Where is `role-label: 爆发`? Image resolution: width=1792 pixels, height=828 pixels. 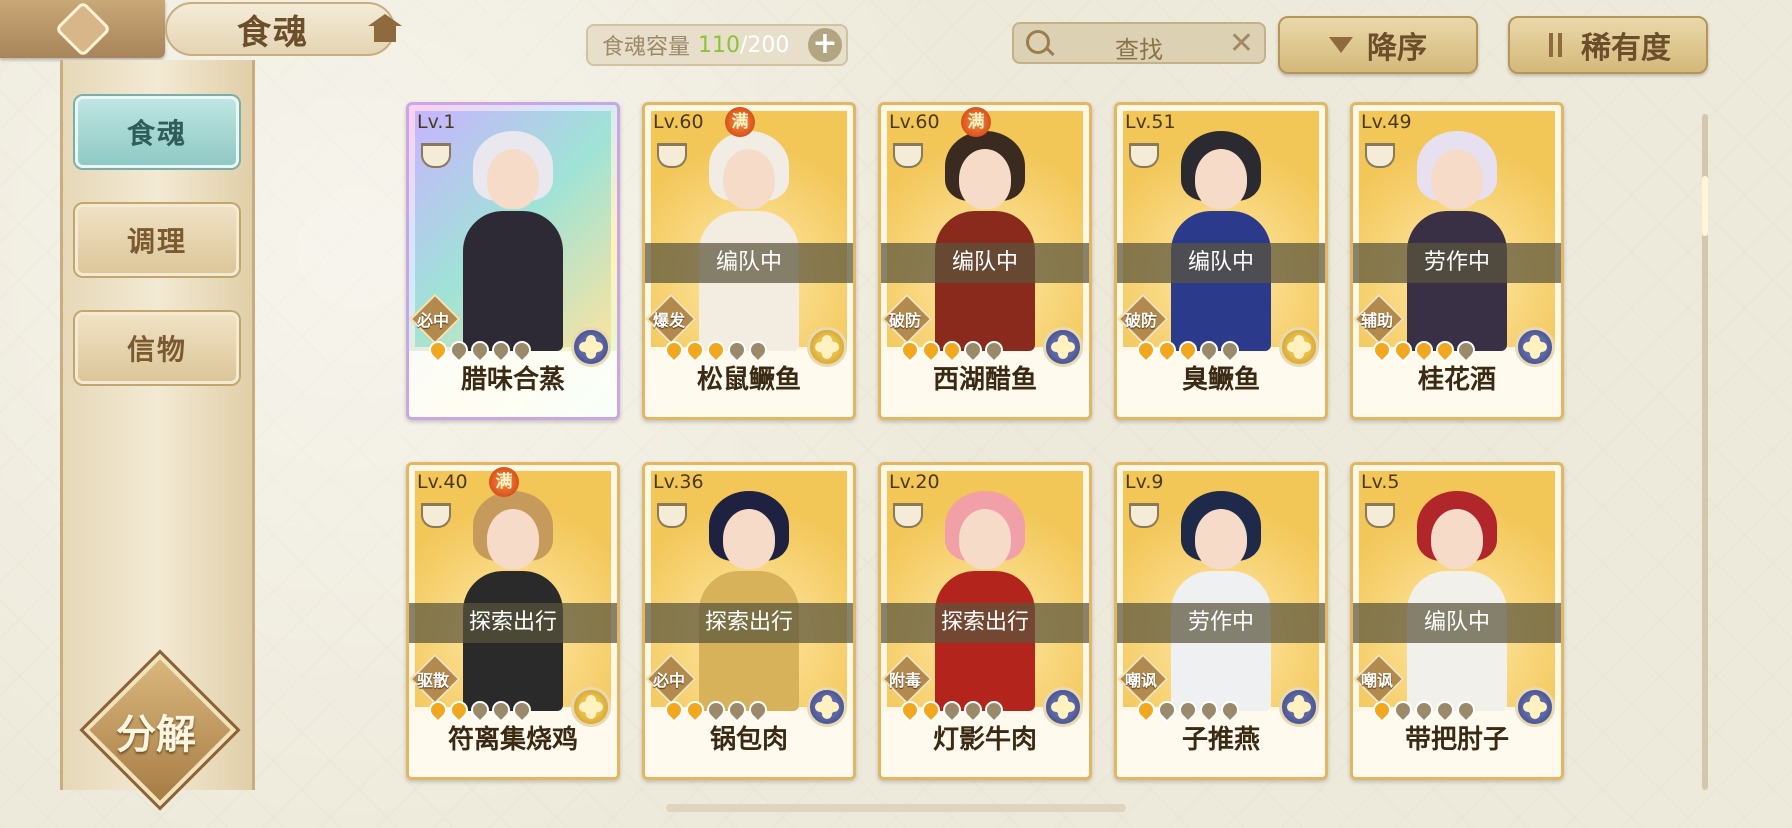 role-label: 爆发 is located at coordinates (668, 320).